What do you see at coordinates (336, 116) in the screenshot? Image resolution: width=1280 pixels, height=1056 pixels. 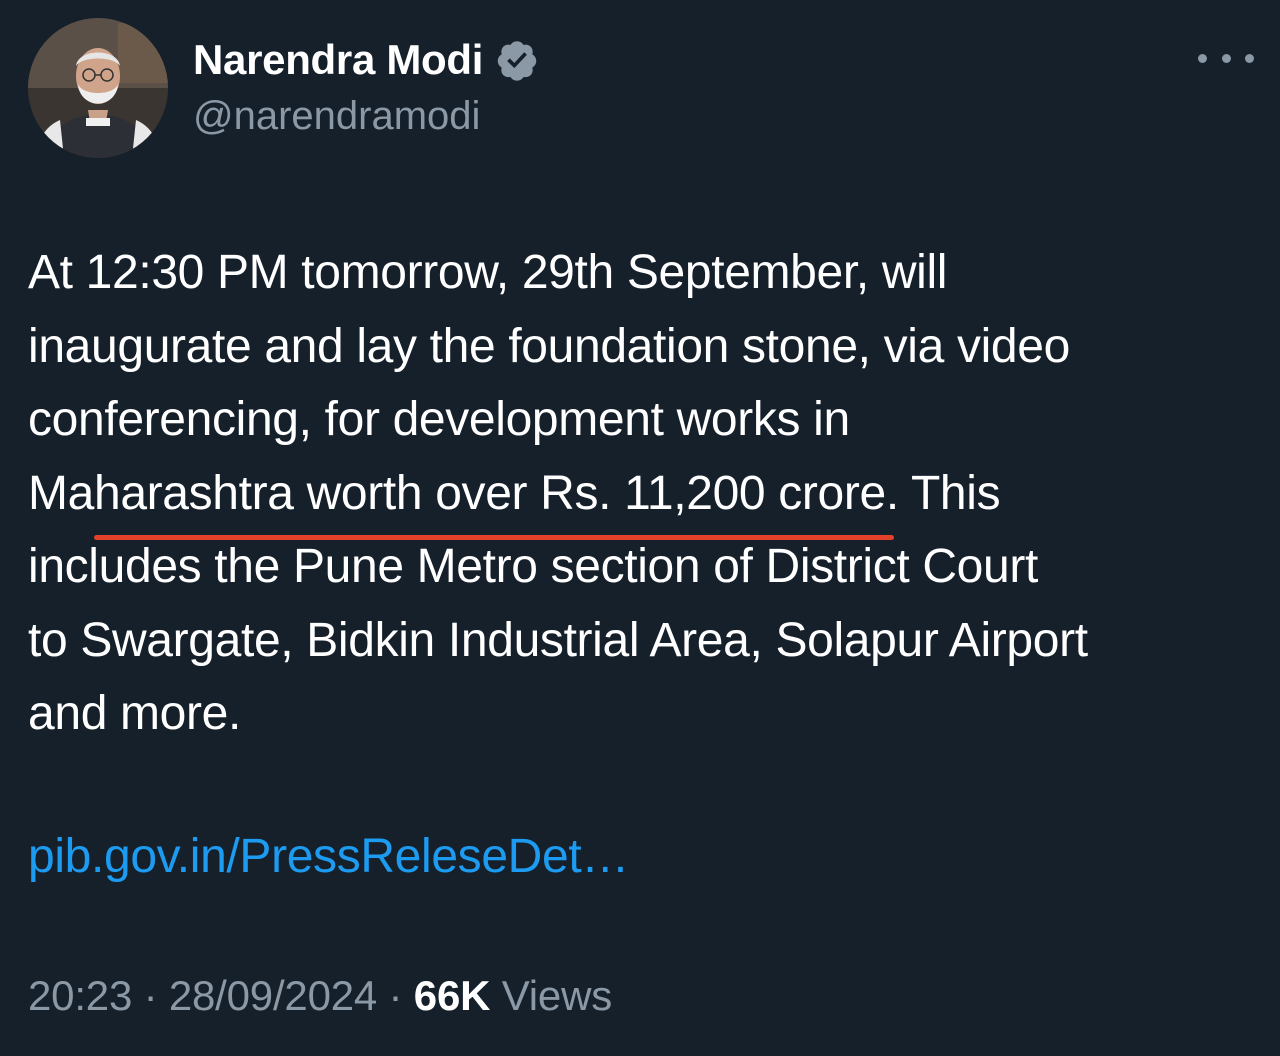 I see `user-handle: @narendramodi` at bounding box center [336, 116].